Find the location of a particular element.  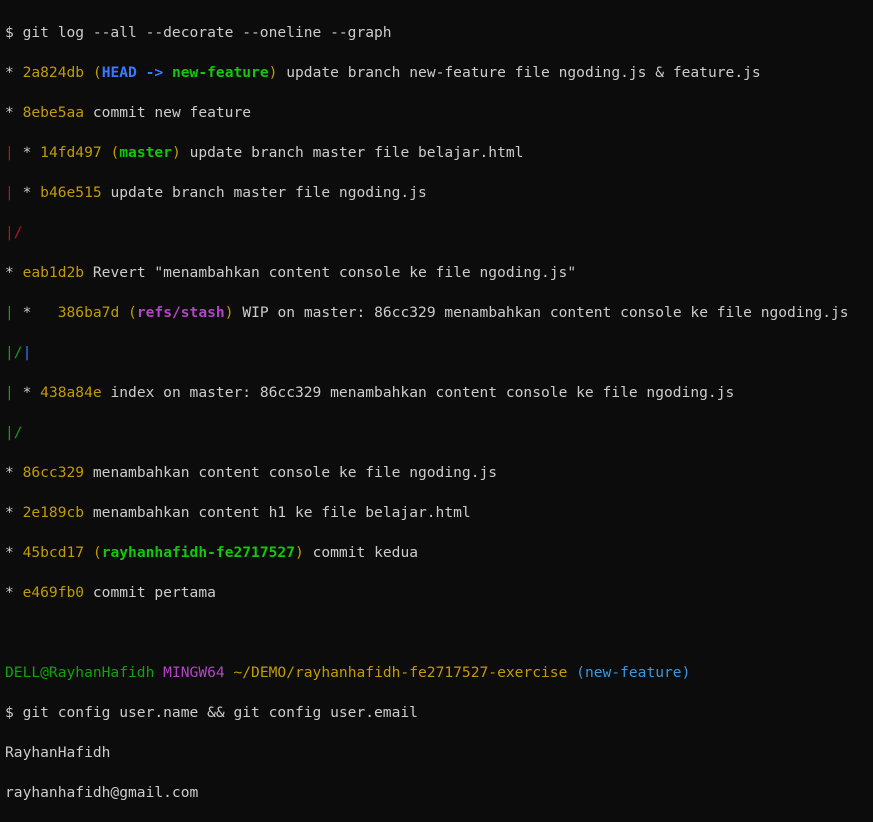

commit-message: commit kedua is located at coordinates (365, 552).